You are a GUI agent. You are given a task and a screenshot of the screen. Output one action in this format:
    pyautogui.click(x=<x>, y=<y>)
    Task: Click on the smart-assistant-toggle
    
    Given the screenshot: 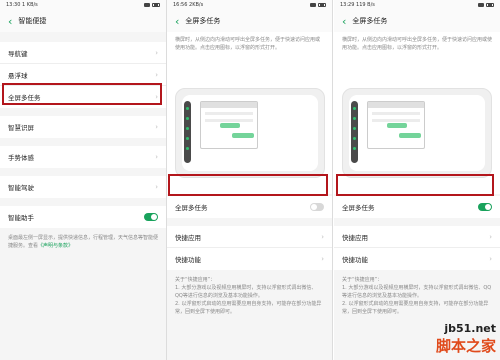 What is the action you would take?
    pyautogui.click(x=151, y=217)
    